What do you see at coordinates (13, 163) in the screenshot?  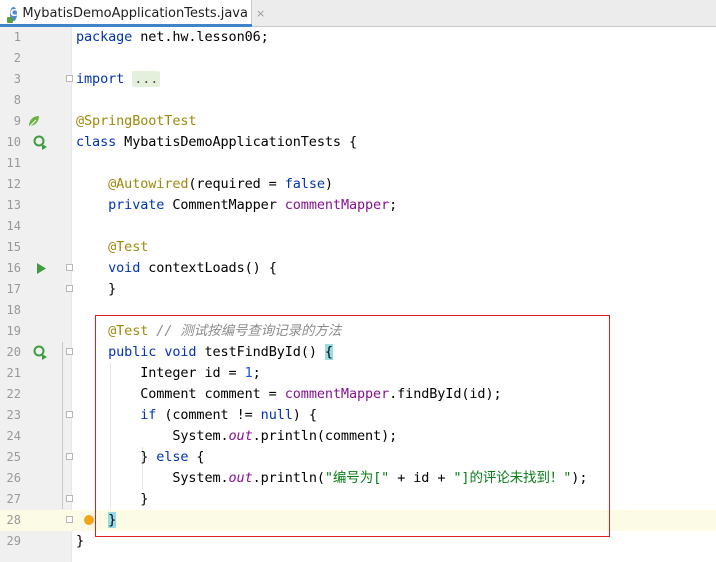 I see `line-number: 11` at bounding box center [13, 163].